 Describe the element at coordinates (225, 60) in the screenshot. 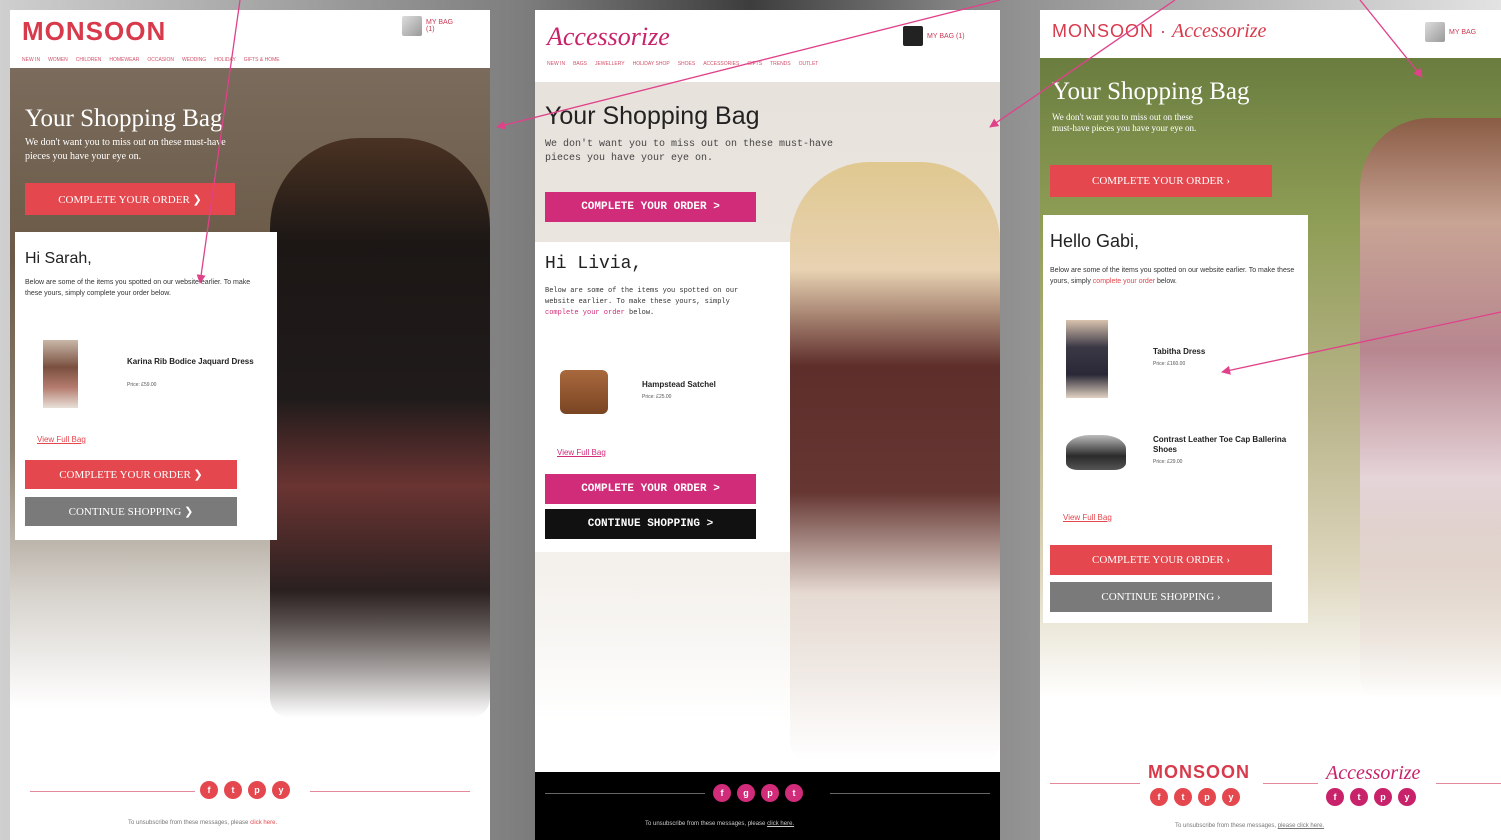

I see `nav-holiday: HOLIDAY` at that location.